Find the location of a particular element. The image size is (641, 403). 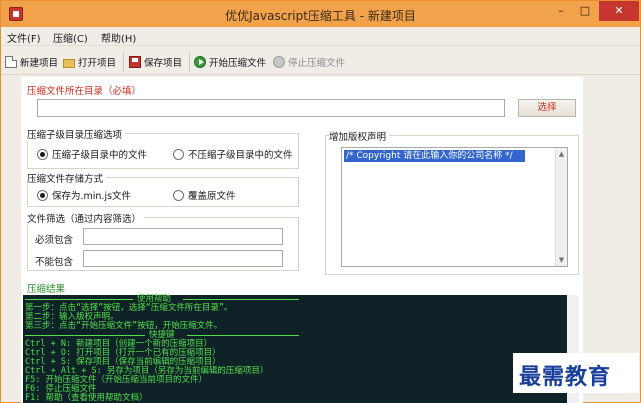

result-line: 第三步：点击“开始压缩文件”按钮，开始压缩文件。 is located at coordinates (124, 326).